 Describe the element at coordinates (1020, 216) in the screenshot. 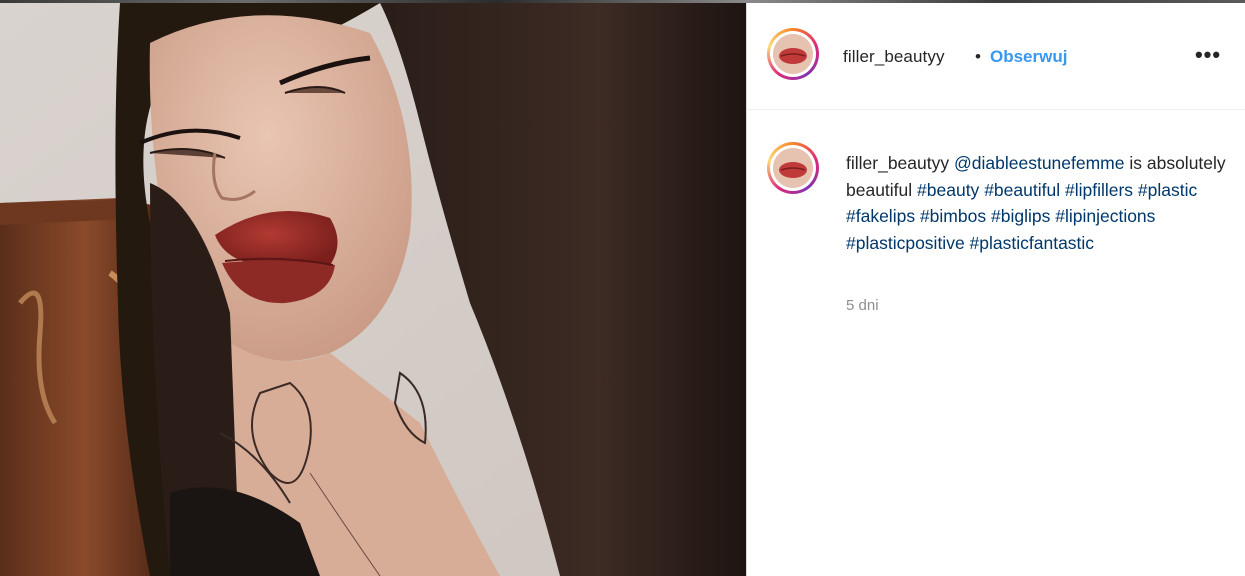

I see `hashtag-link: #biglips` at that location.